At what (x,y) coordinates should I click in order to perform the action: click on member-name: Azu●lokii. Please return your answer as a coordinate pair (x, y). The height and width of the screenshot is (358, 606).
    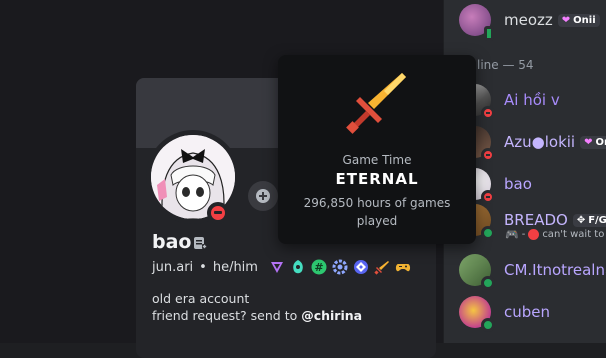
    Looking at the image, I should click on (539, 142).